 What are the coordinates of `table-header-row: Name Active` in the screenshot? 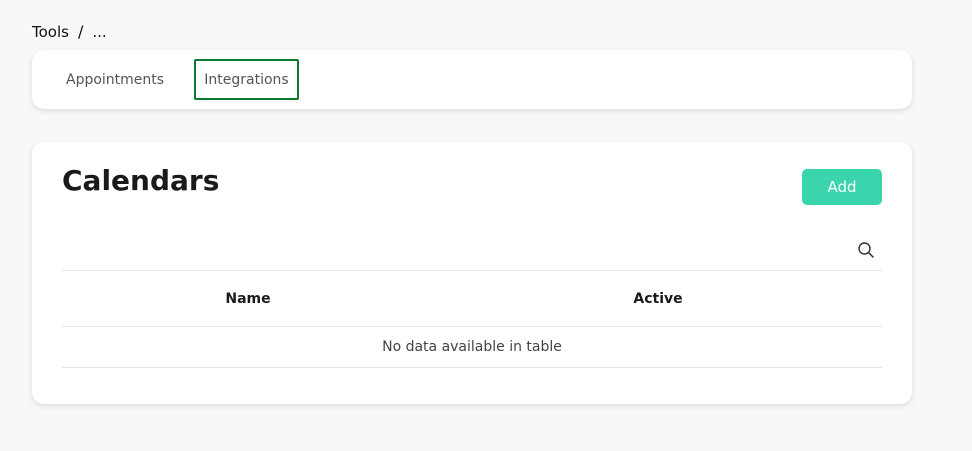 It's located at (472, 298).